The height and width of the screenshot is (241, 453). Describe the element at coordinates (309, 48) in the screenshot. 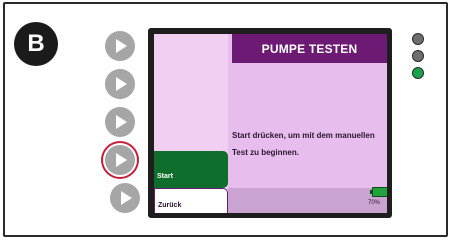

I see `screen-title: PUMPE TESTEN` at that location.